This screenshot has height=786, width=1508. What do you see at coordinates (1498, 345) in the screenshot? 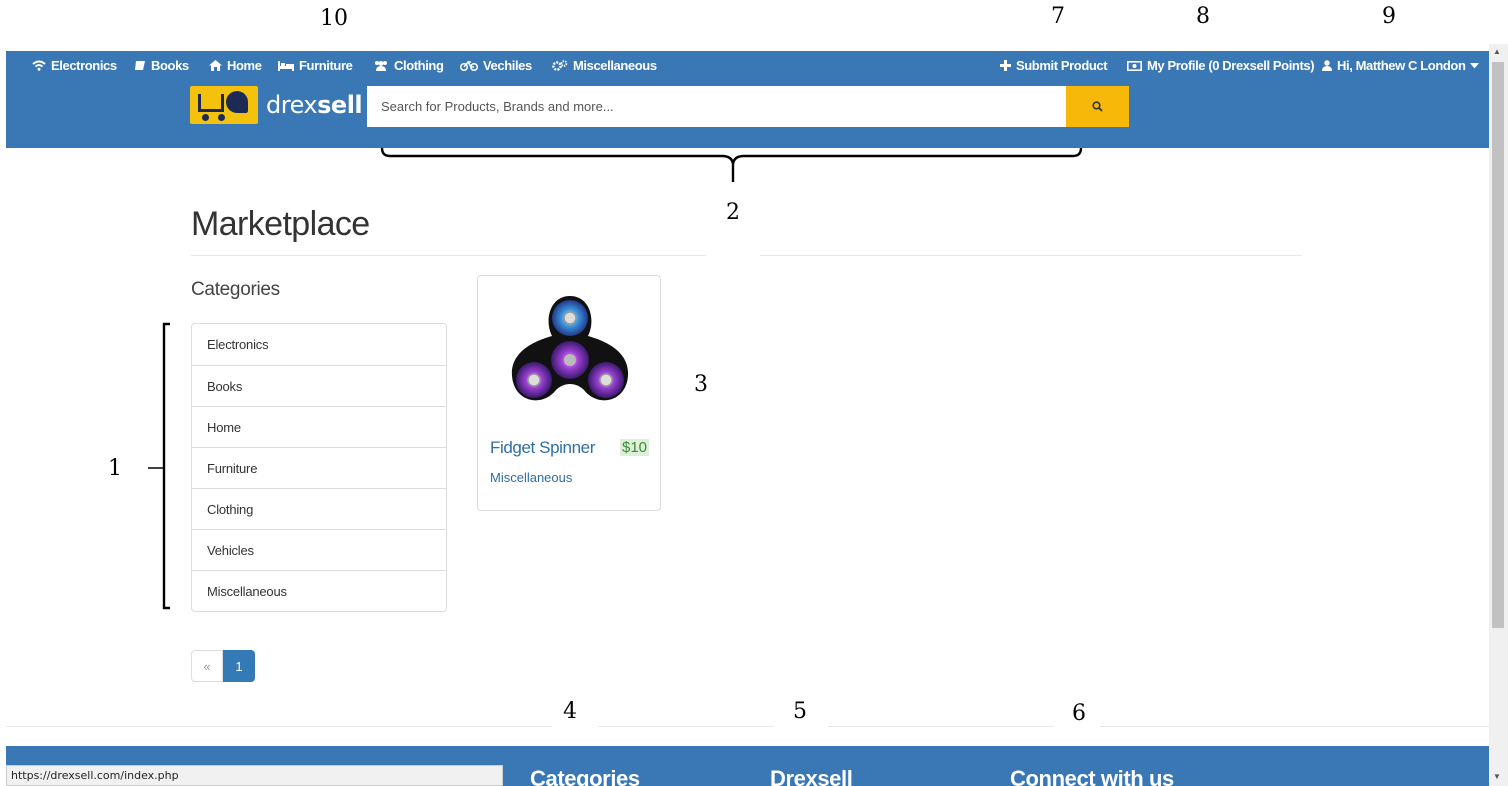
I see `scrollbar-thumb` at bounding box center [1498, 345].